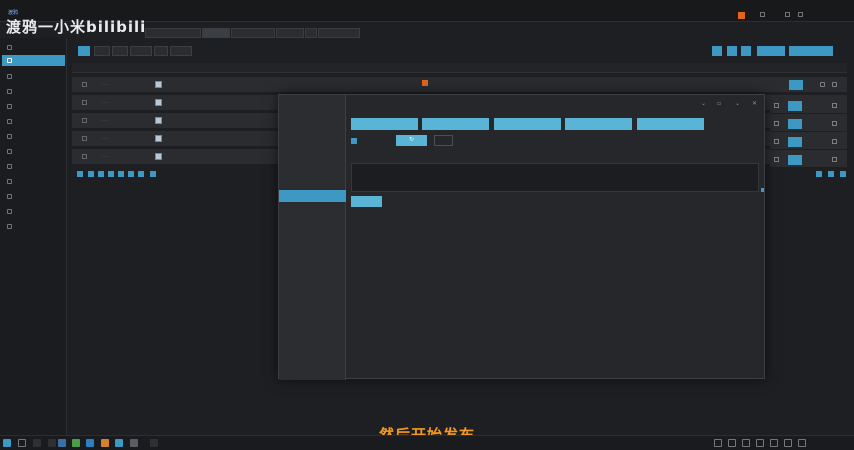 The width and height of the screenshot is (854, 450). What do you see at coordinates (80, 174) in the screenshot?
I see `page-first-button` at bounding box center [80, 174].